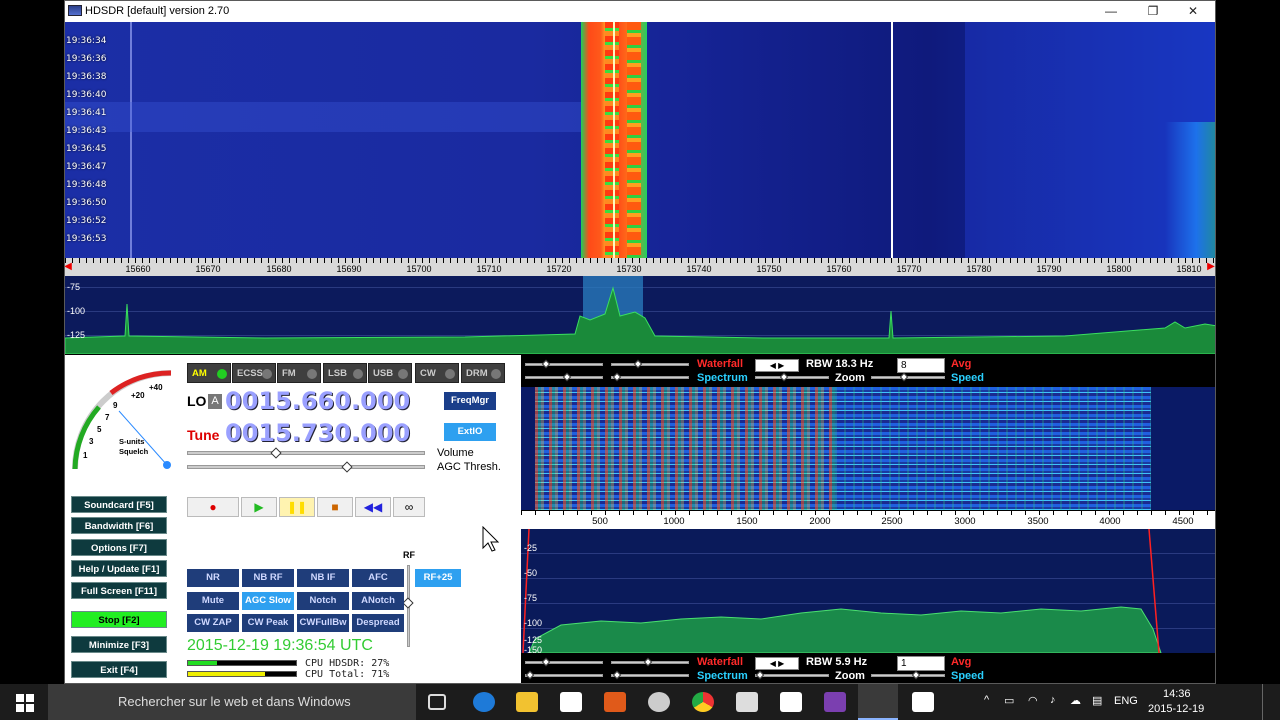  Describe the element at coordinates (378, 601) in the screenshot. I see `anotch-button: ANotch` at that location.